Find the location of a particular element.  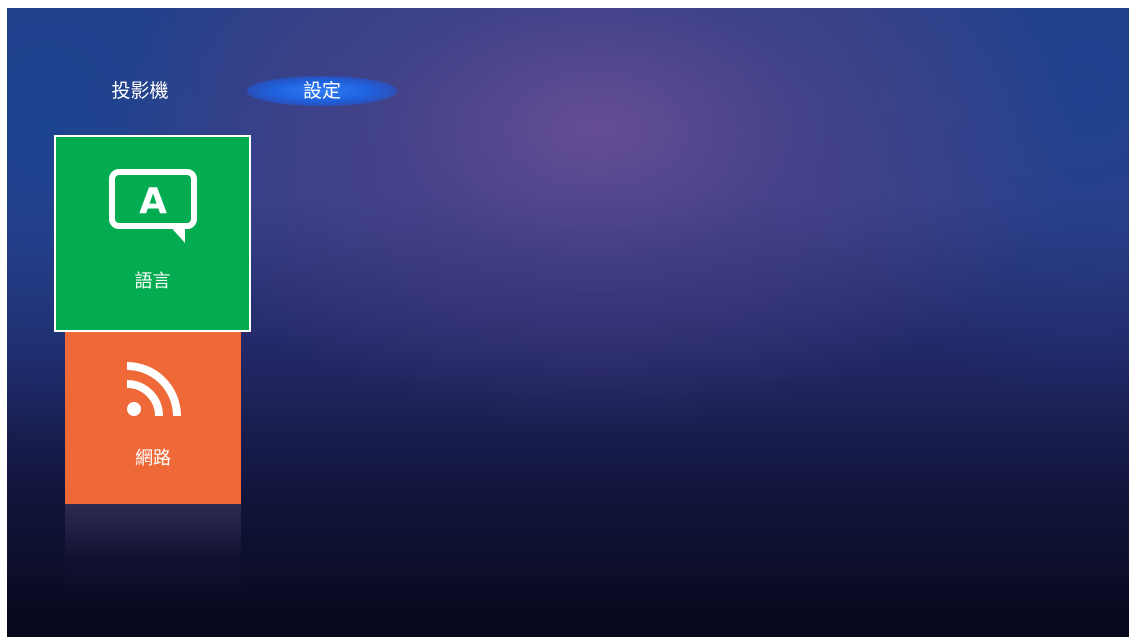

svg-text: A is located at coordinates (153, 201).